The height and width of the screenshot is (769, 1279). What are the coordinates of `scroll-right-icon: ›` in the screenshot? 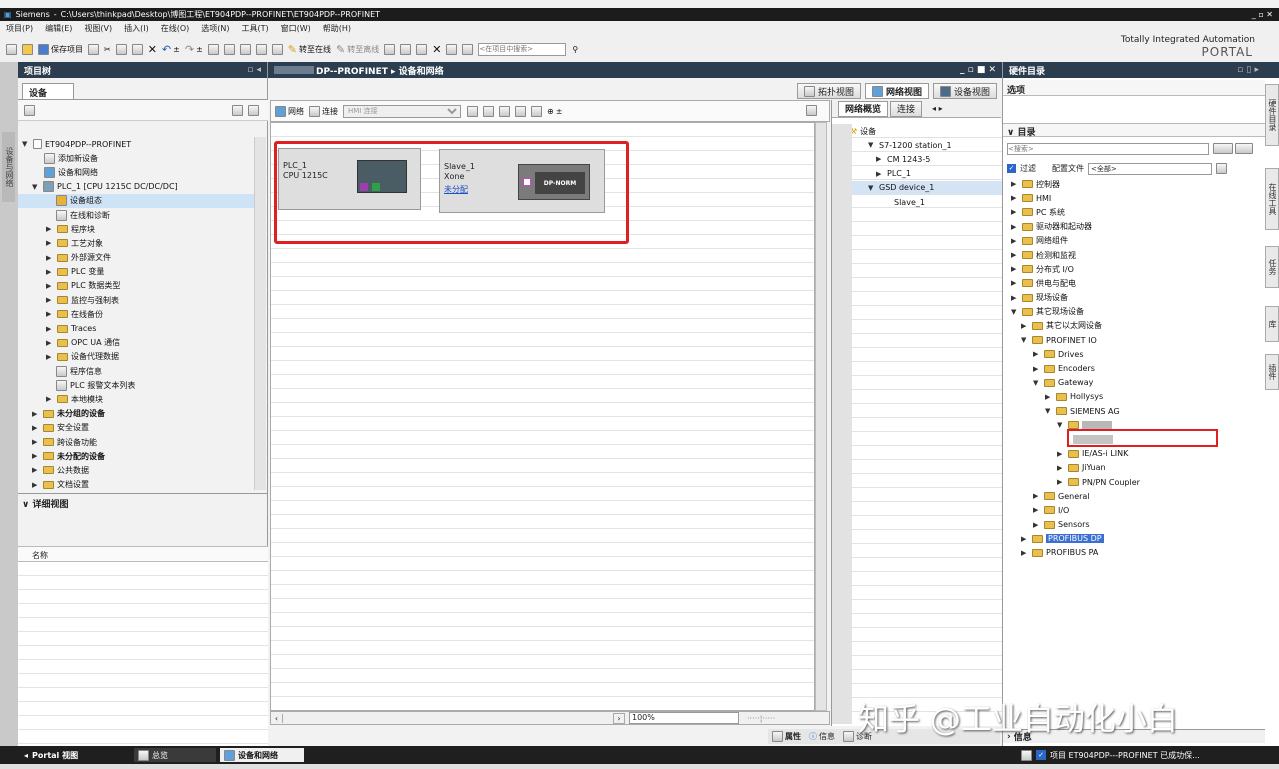 It's located at (619, 718).